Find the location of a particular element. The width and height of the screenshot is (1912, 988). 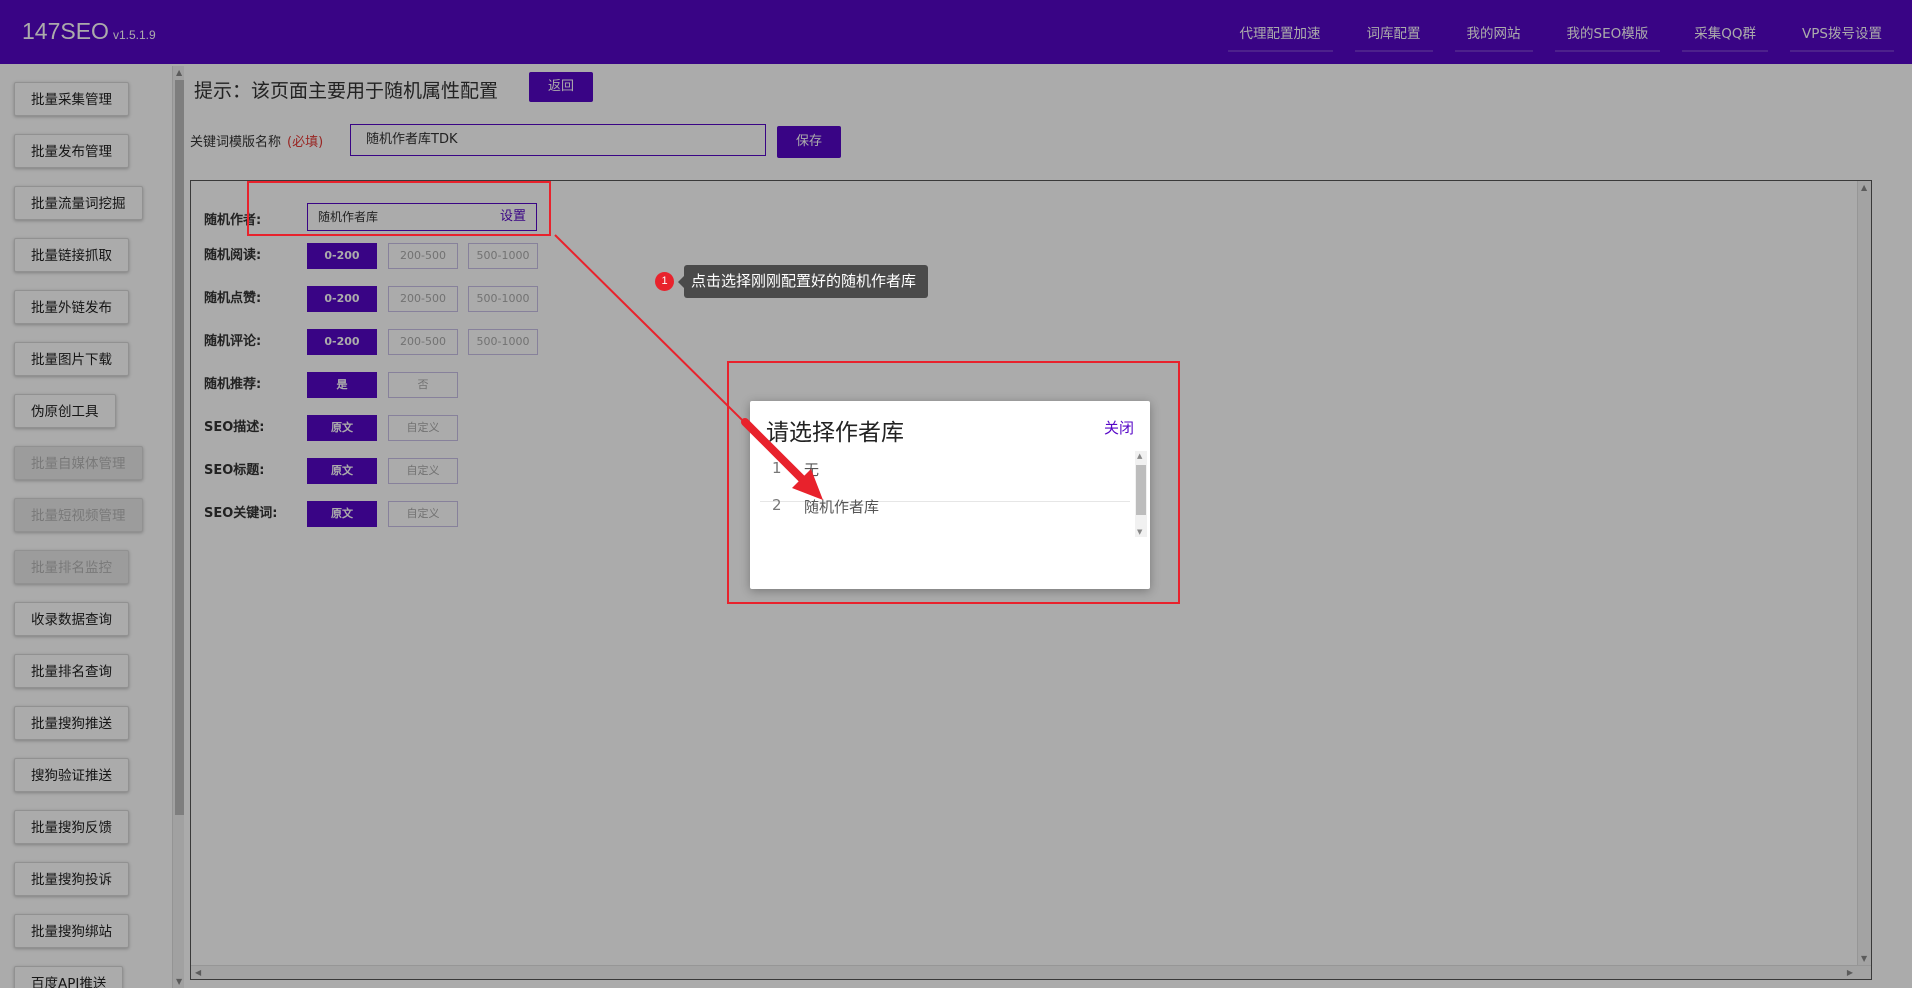

instruction-callout: 点击选择刚刚配置好的随机作者库 is located at coordinates (803, 281).